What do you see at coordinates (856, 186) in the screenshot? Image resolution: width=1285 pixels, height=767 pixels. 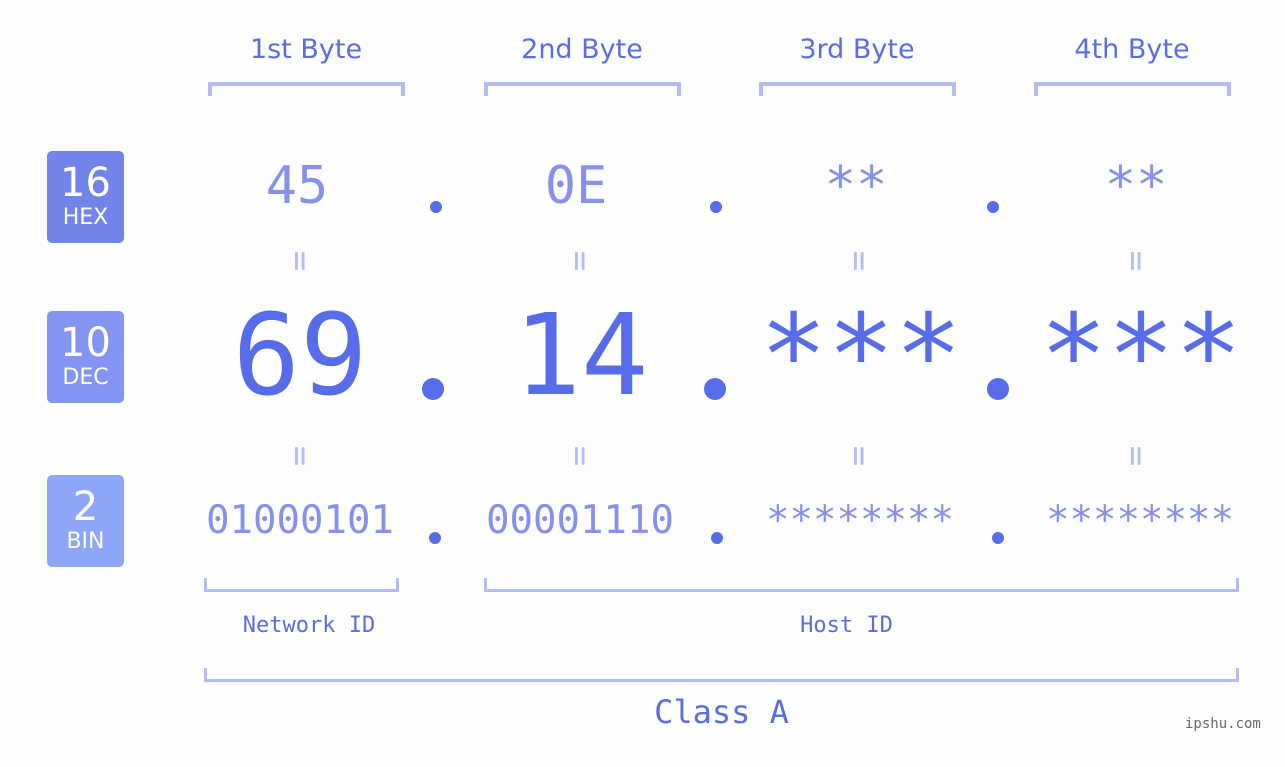 I see `hex-byte-3: **` at bounding box center [856, 186].